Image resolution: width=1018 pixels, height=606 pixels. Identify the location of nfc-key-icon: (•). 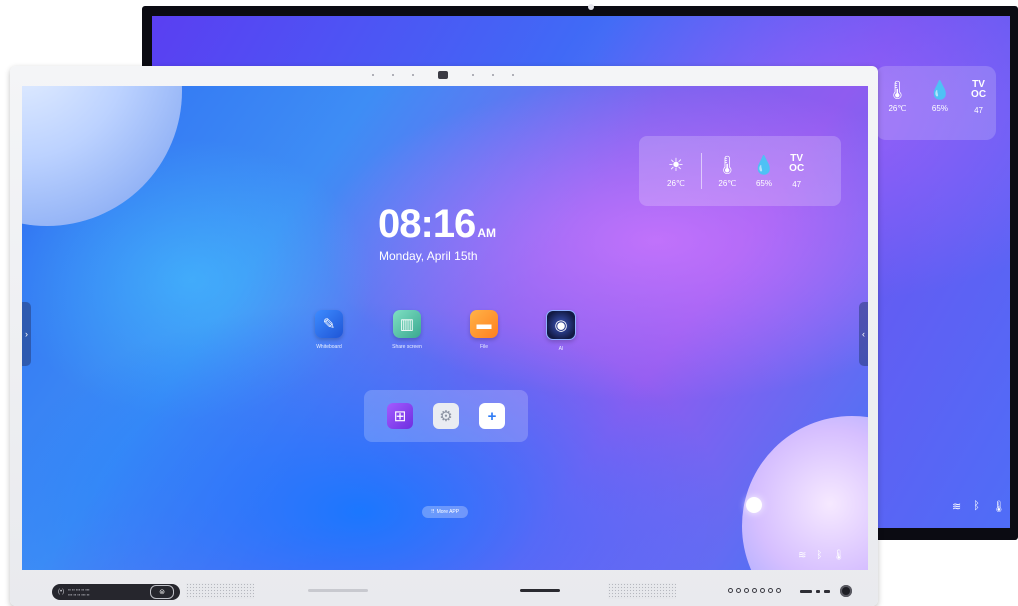
(61, 592).